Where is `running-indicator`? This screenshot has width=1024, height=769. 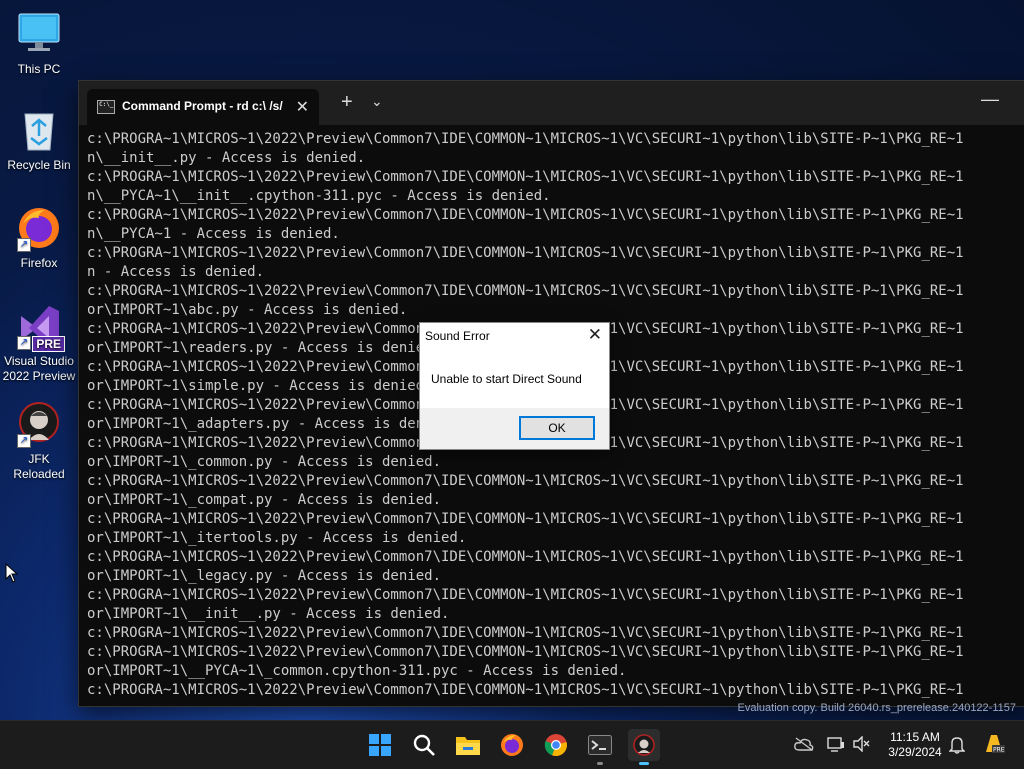 running-indicator is located at coordinates (600, 763).